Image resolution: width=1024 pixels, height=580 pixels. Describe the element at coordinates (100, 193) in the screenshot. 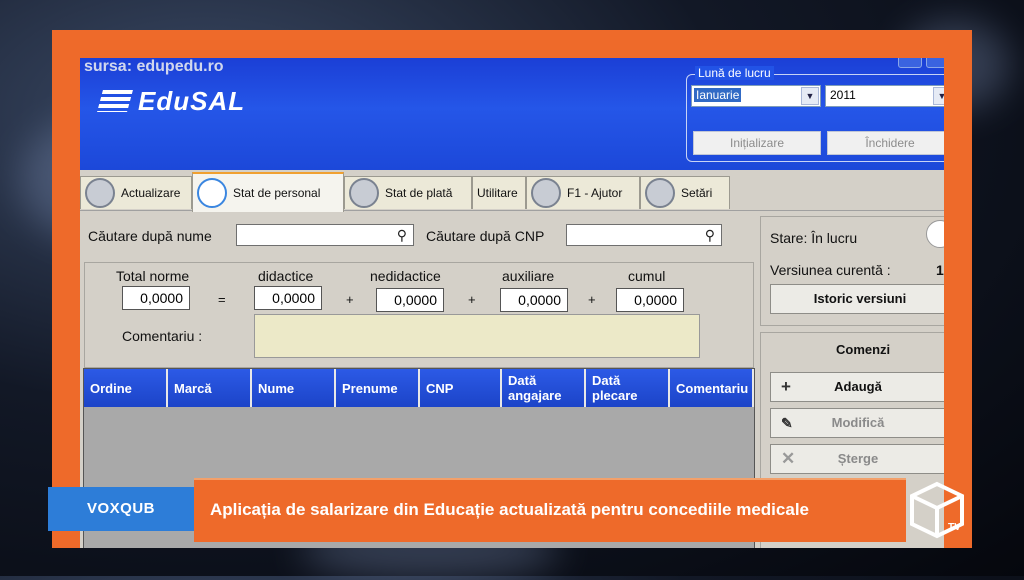

I see `refresh-icon` at that location.